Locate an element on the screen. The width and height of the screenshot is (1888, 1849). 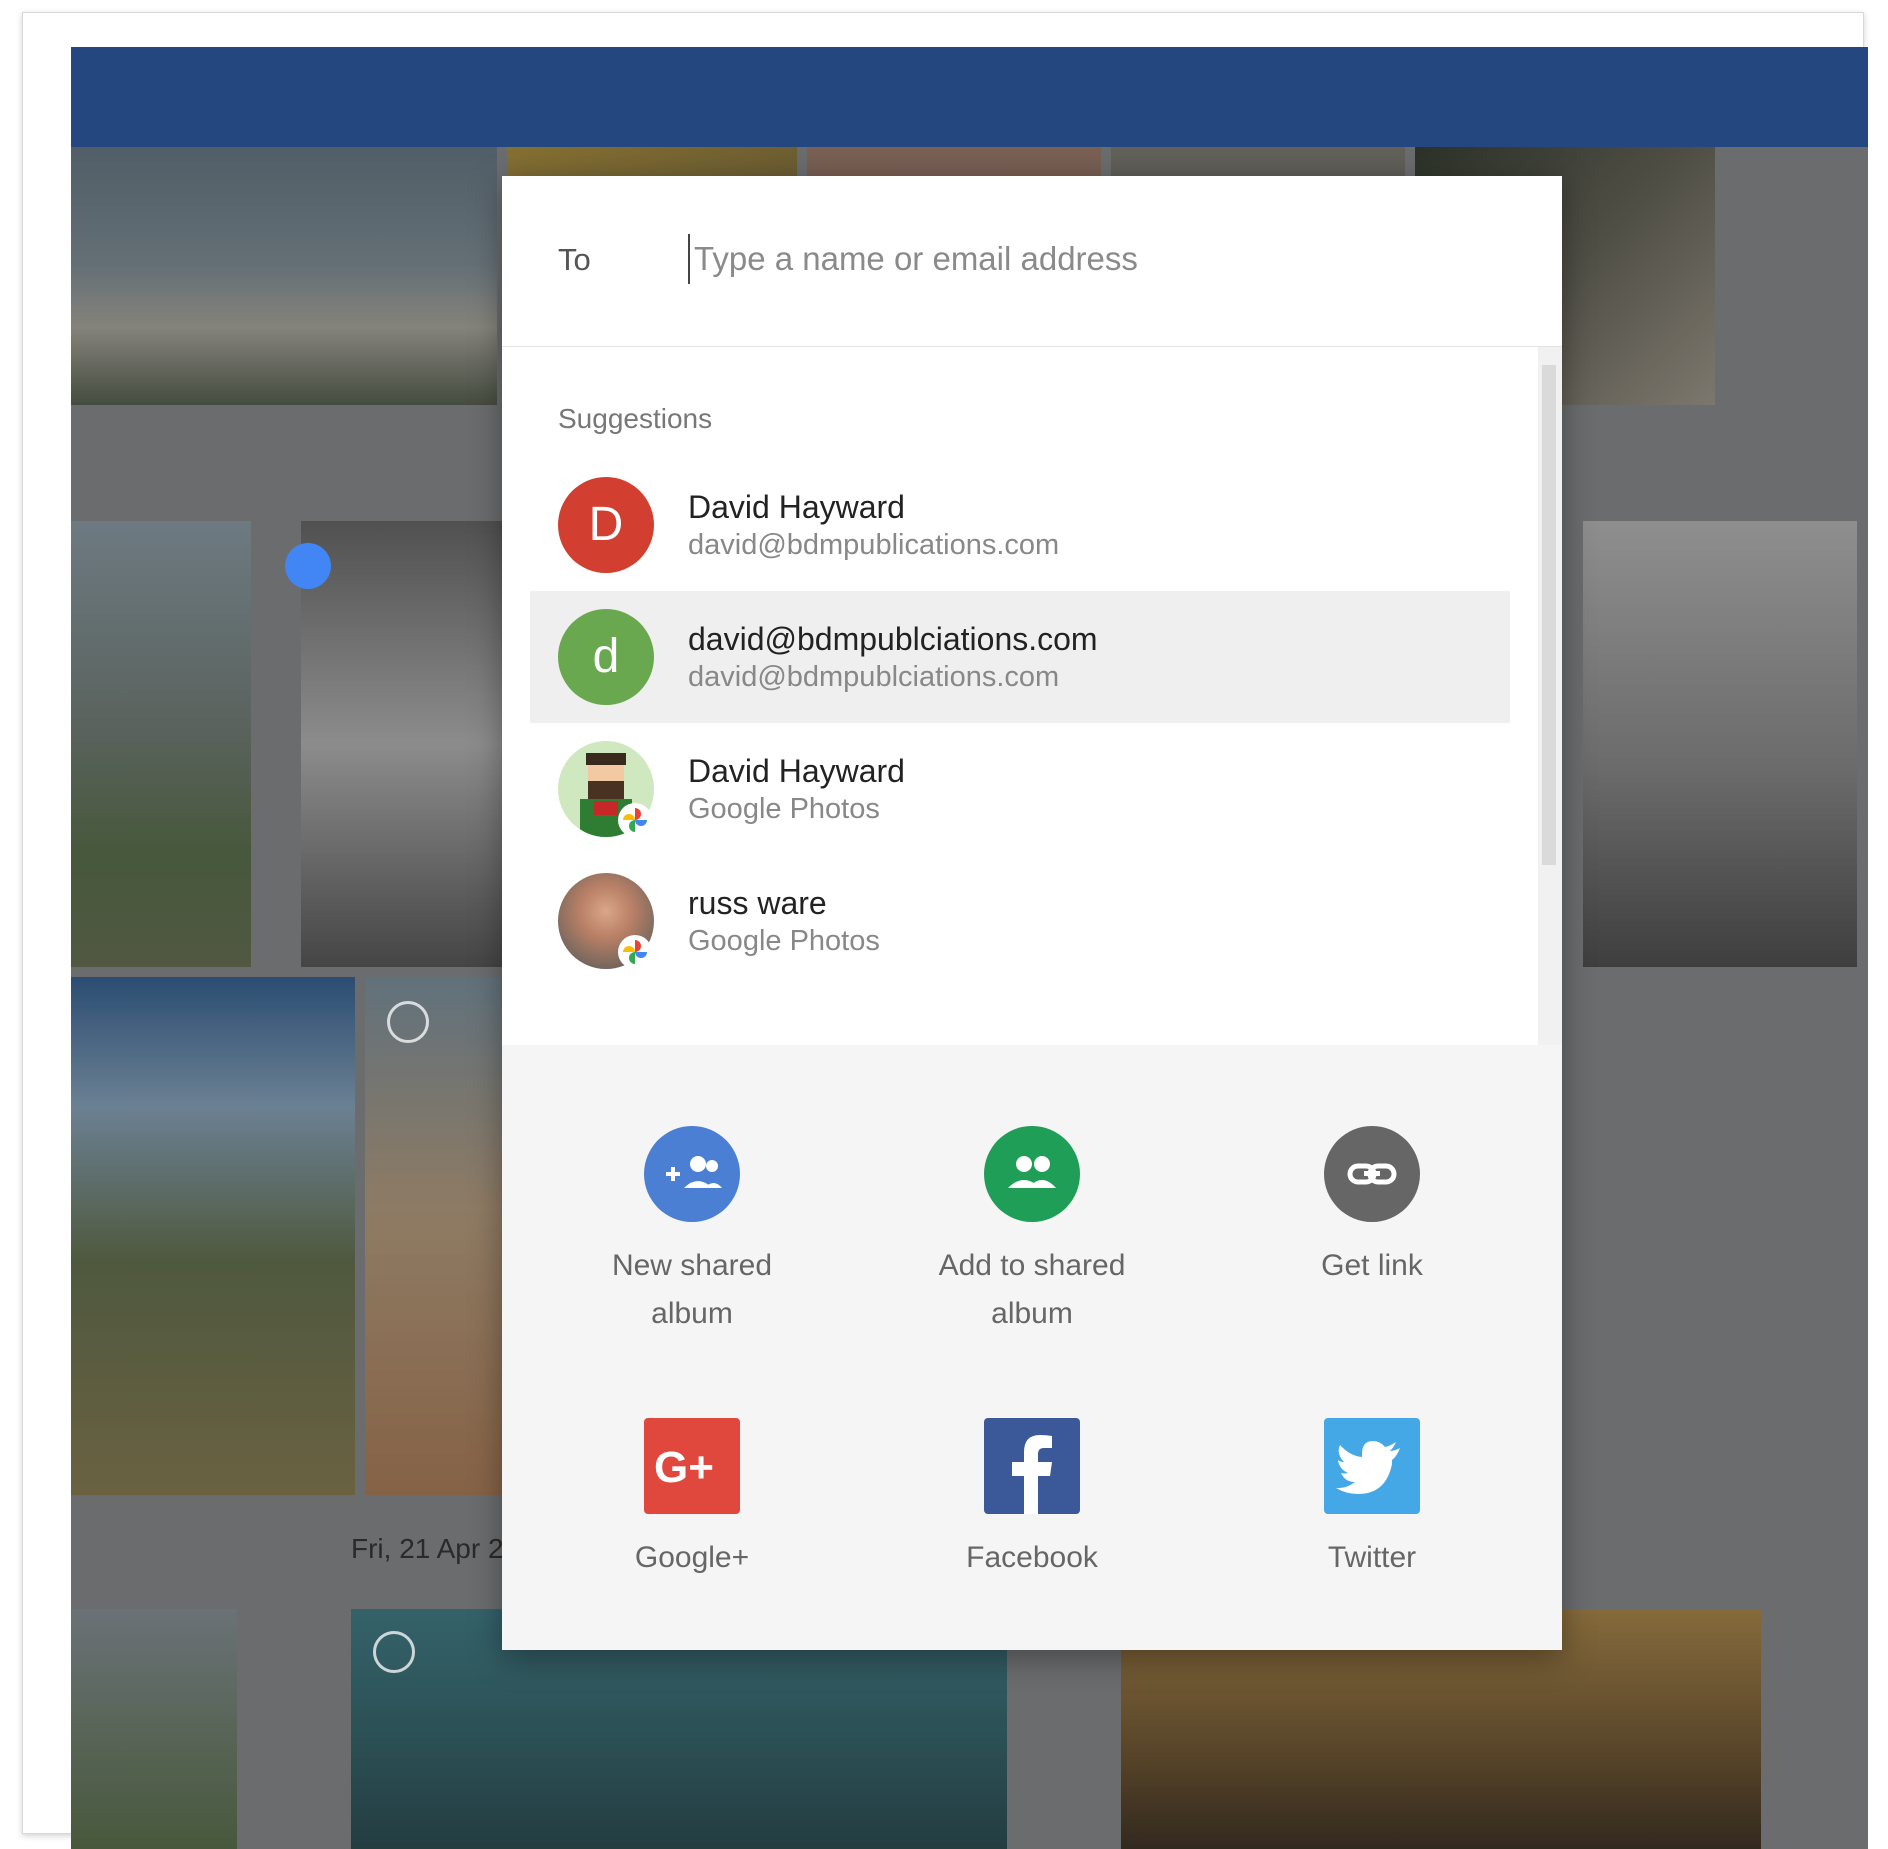
get-link-button: Get link is located at coordinates (1372, 1208).